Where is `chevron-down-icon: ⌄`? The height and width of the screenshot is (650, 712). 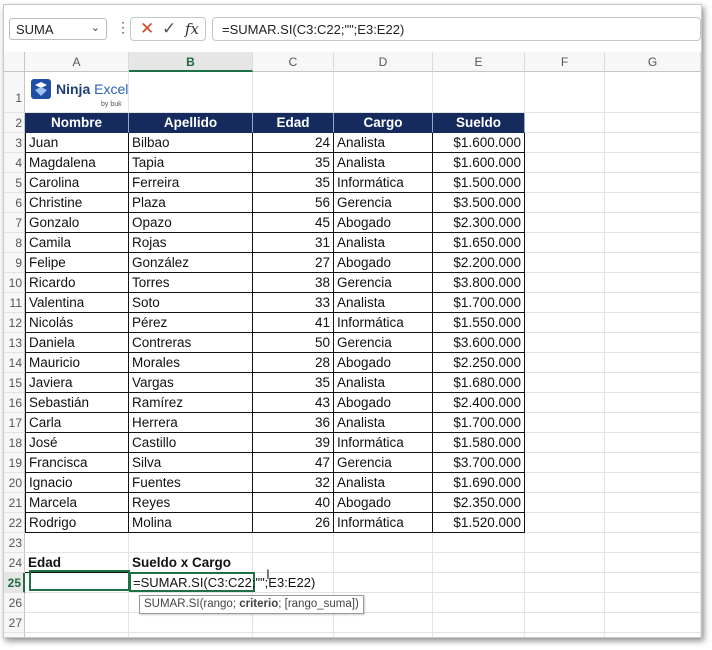 chevron-down-icon: ⌄ is located at coordinates (95, 27).